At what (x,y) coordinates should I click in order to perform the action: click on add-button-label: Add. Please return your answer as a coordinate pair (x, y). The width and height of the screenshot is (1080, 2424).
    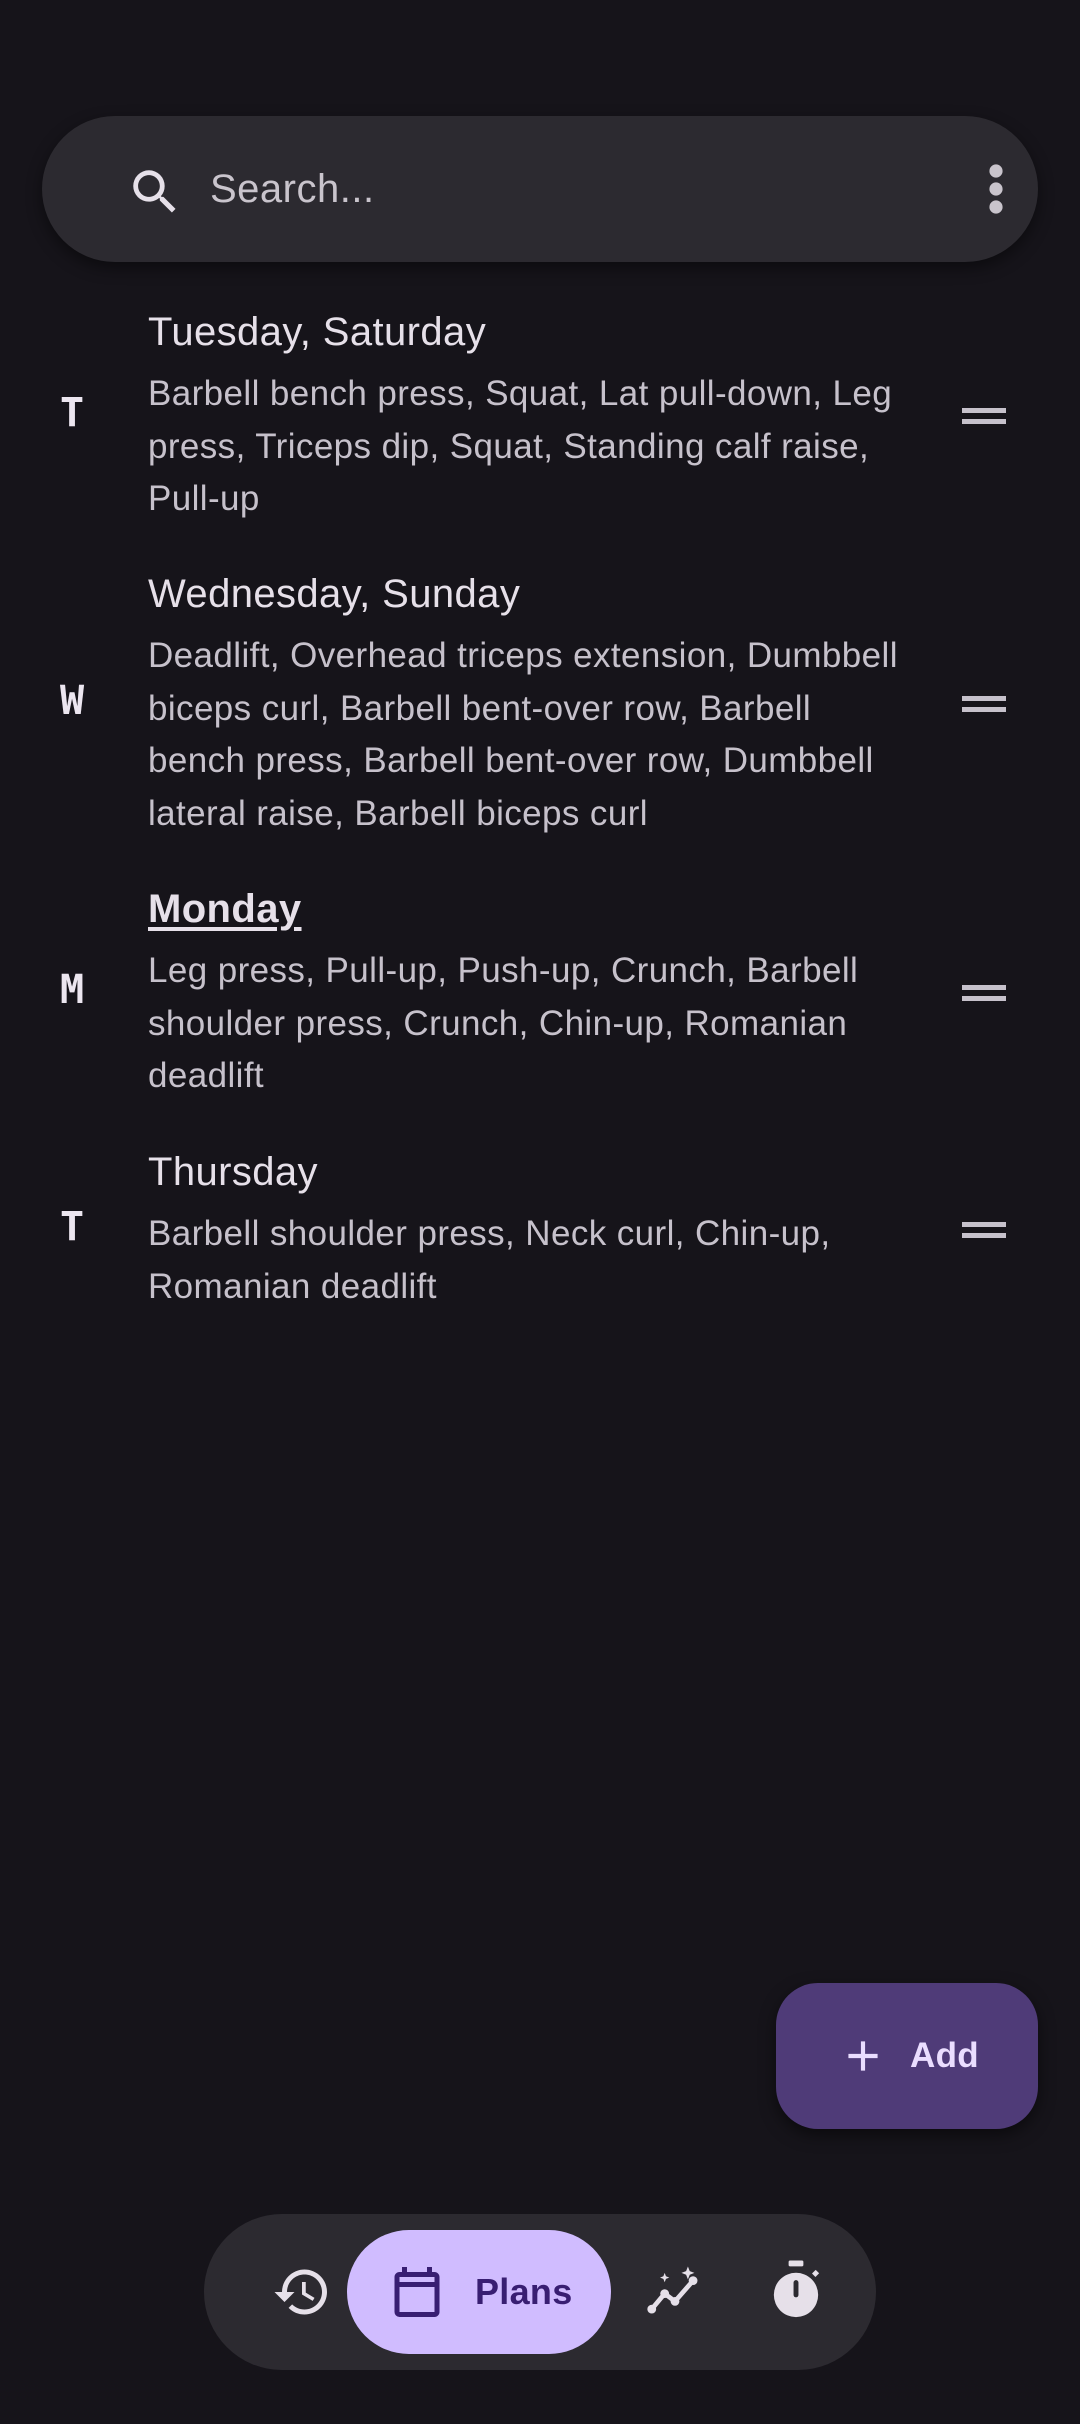
    Looking at the image, I should click on (944, 2055).